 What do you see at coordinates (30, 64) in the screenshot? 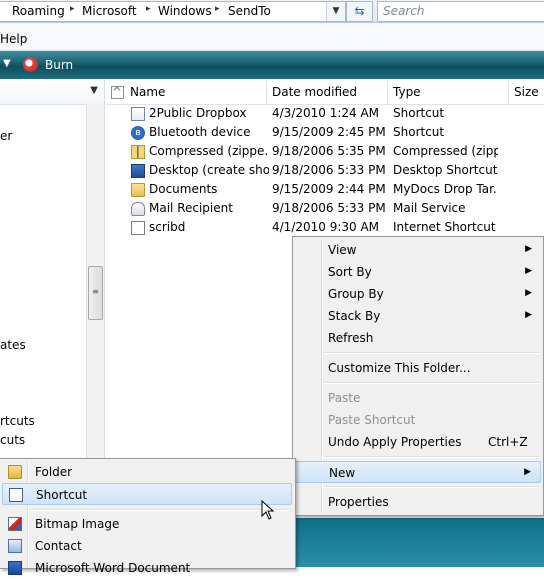
I see `burn-disc-icon` at bounding box center [30, 64].